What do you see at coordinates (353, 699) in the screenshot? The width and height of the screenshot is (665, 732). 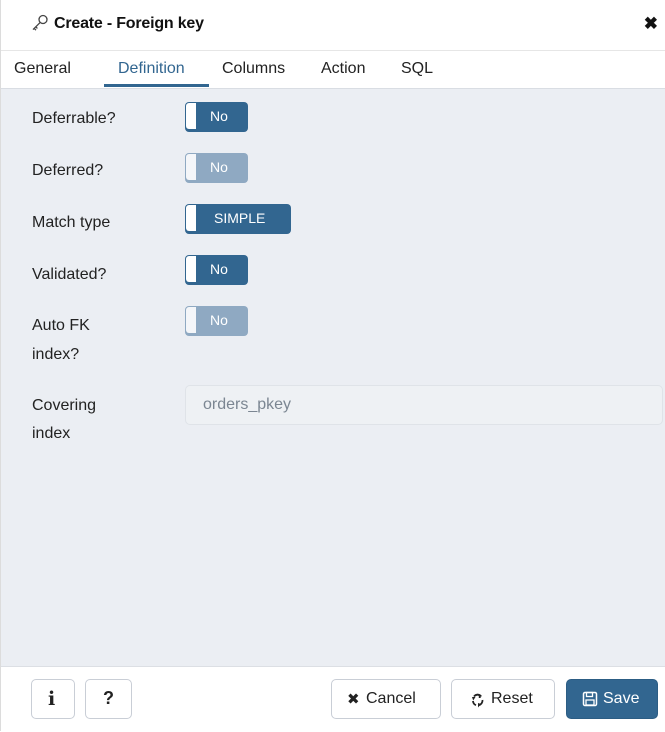 I see `cancel-icon: ✖` at bounding box center [353, 699].